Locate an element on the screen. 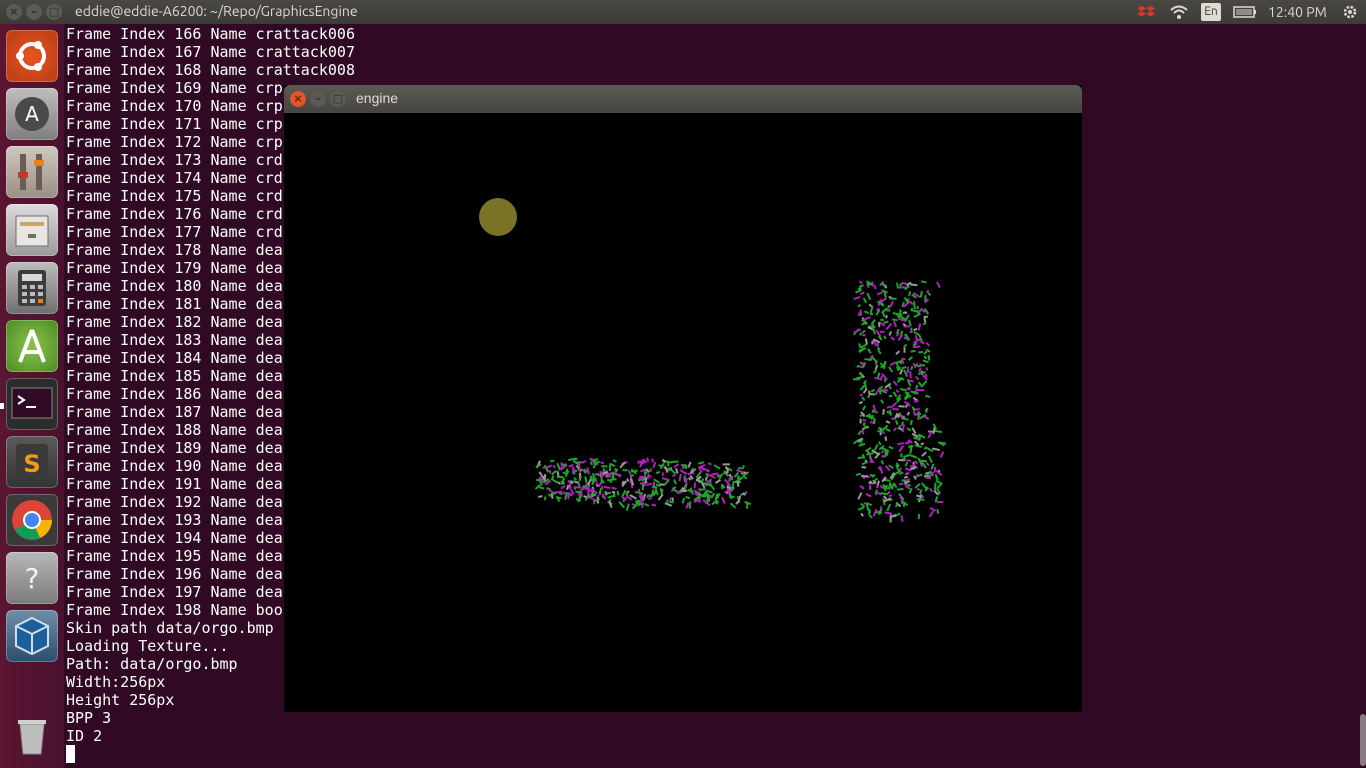  terminal-line: Frame Index 168 Name crattack008 is located at coordinates (210, 70).